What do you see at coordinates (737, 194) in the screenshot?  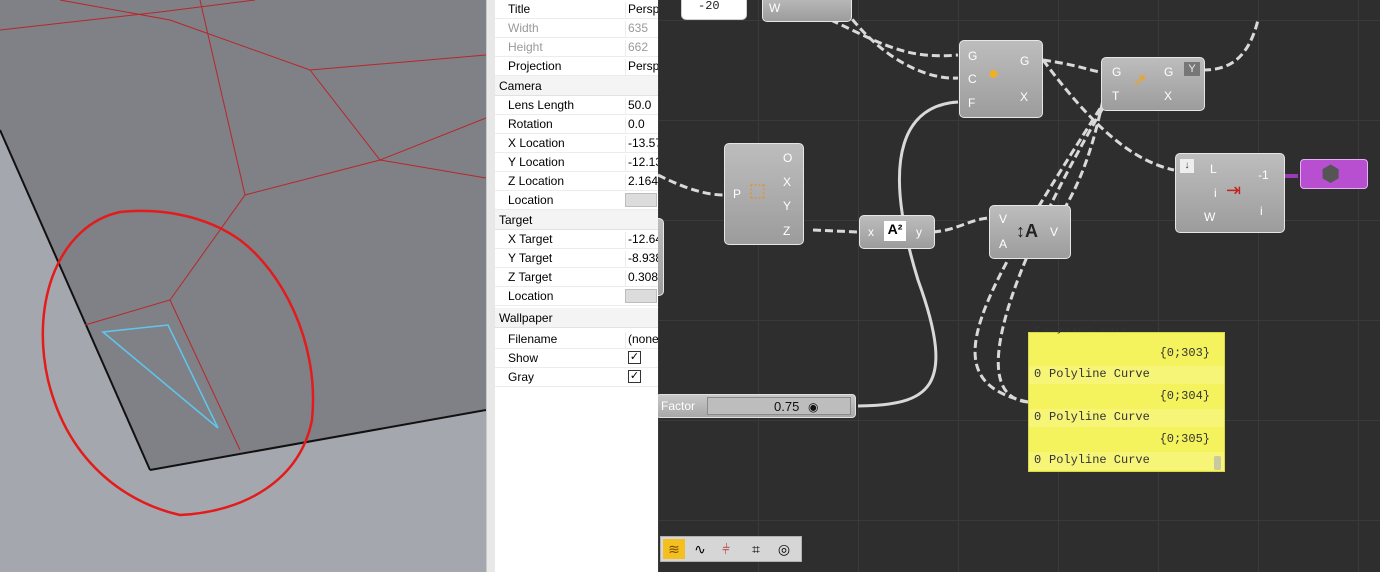 I see `input-p: P` at bounding box center [737, 194].